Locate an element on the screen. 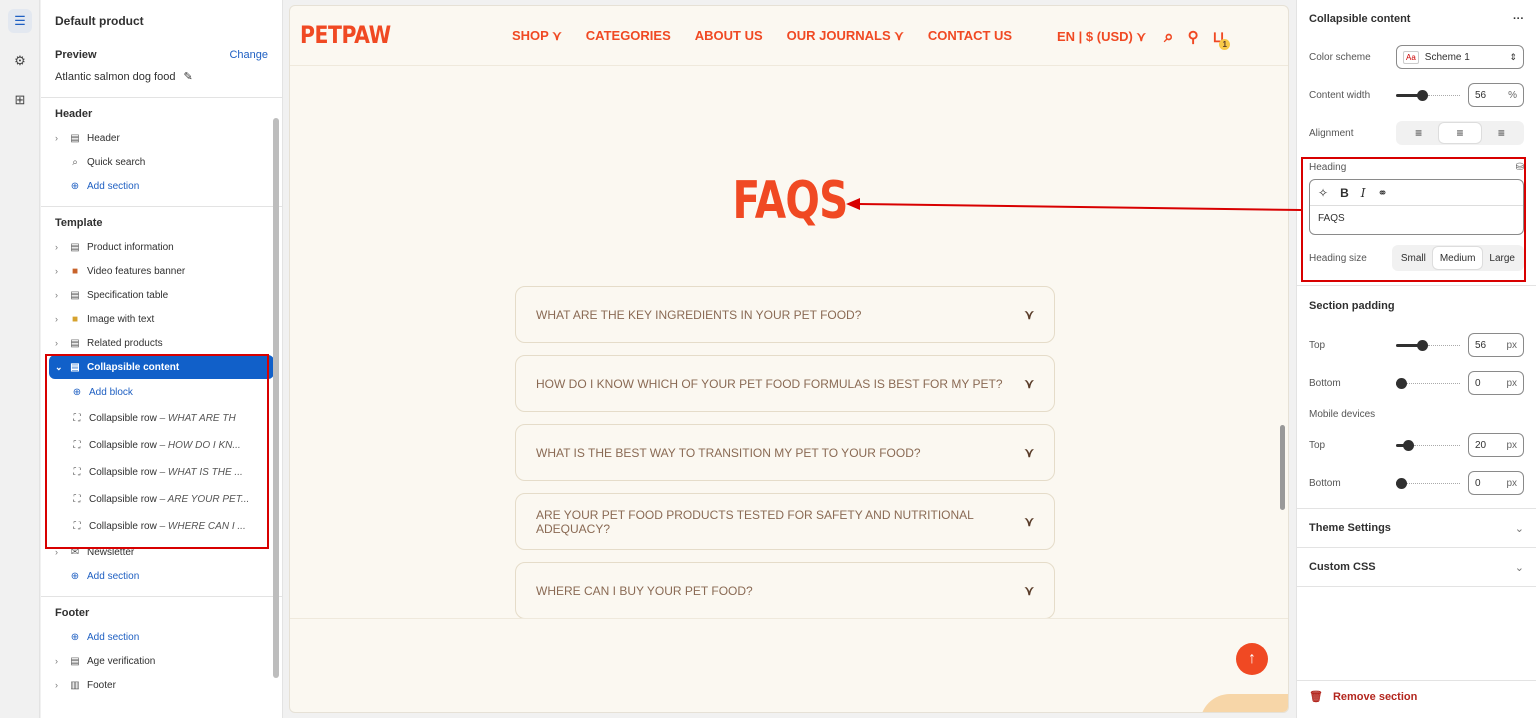  remove-section-button: 🗑 Remove section is located at coordinates (1363, 697).